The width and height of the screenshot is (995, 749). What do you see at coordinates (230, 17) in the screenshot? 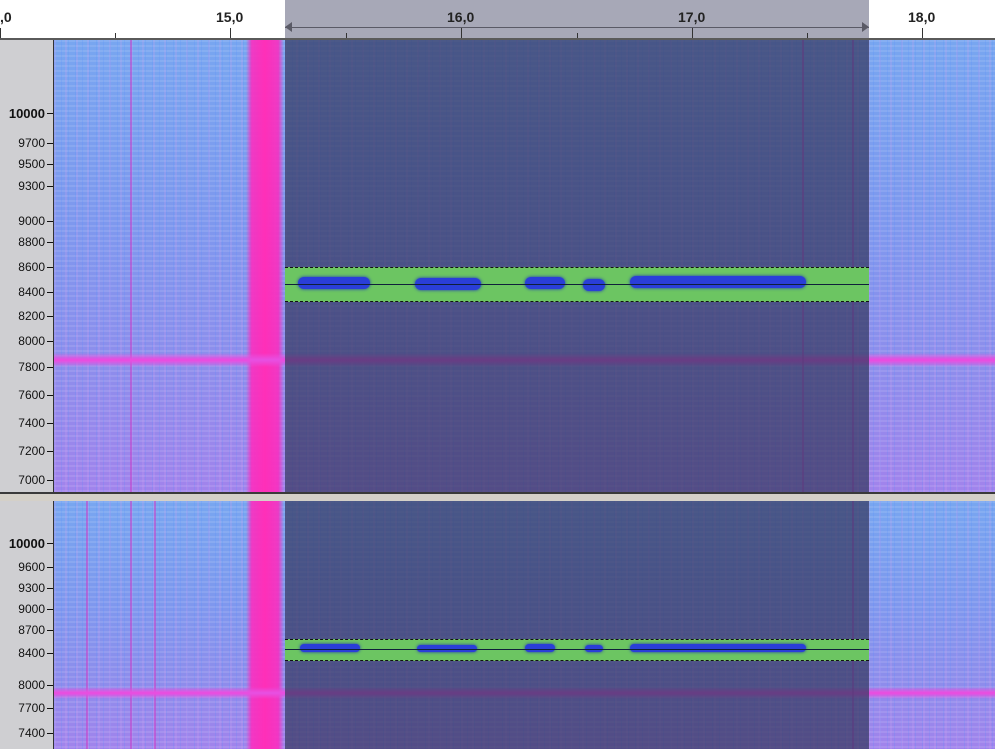
I see `ruler-label: 15,0` at bounding box center [230, 17].